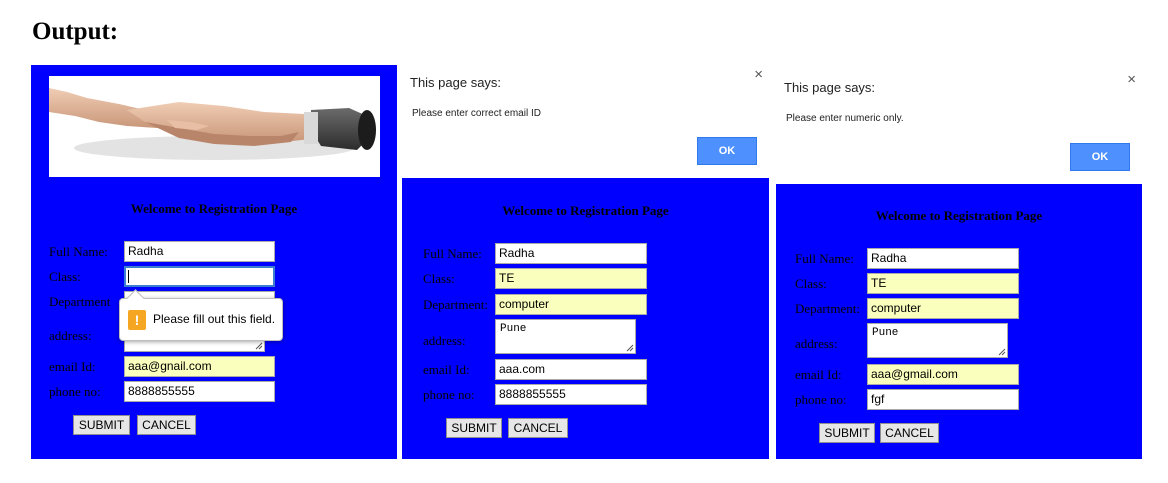 This screenshot has height=483, width=1168. Describe the element at coordinates (128, 277) in the screenshot. I see `text-caret` at that location.